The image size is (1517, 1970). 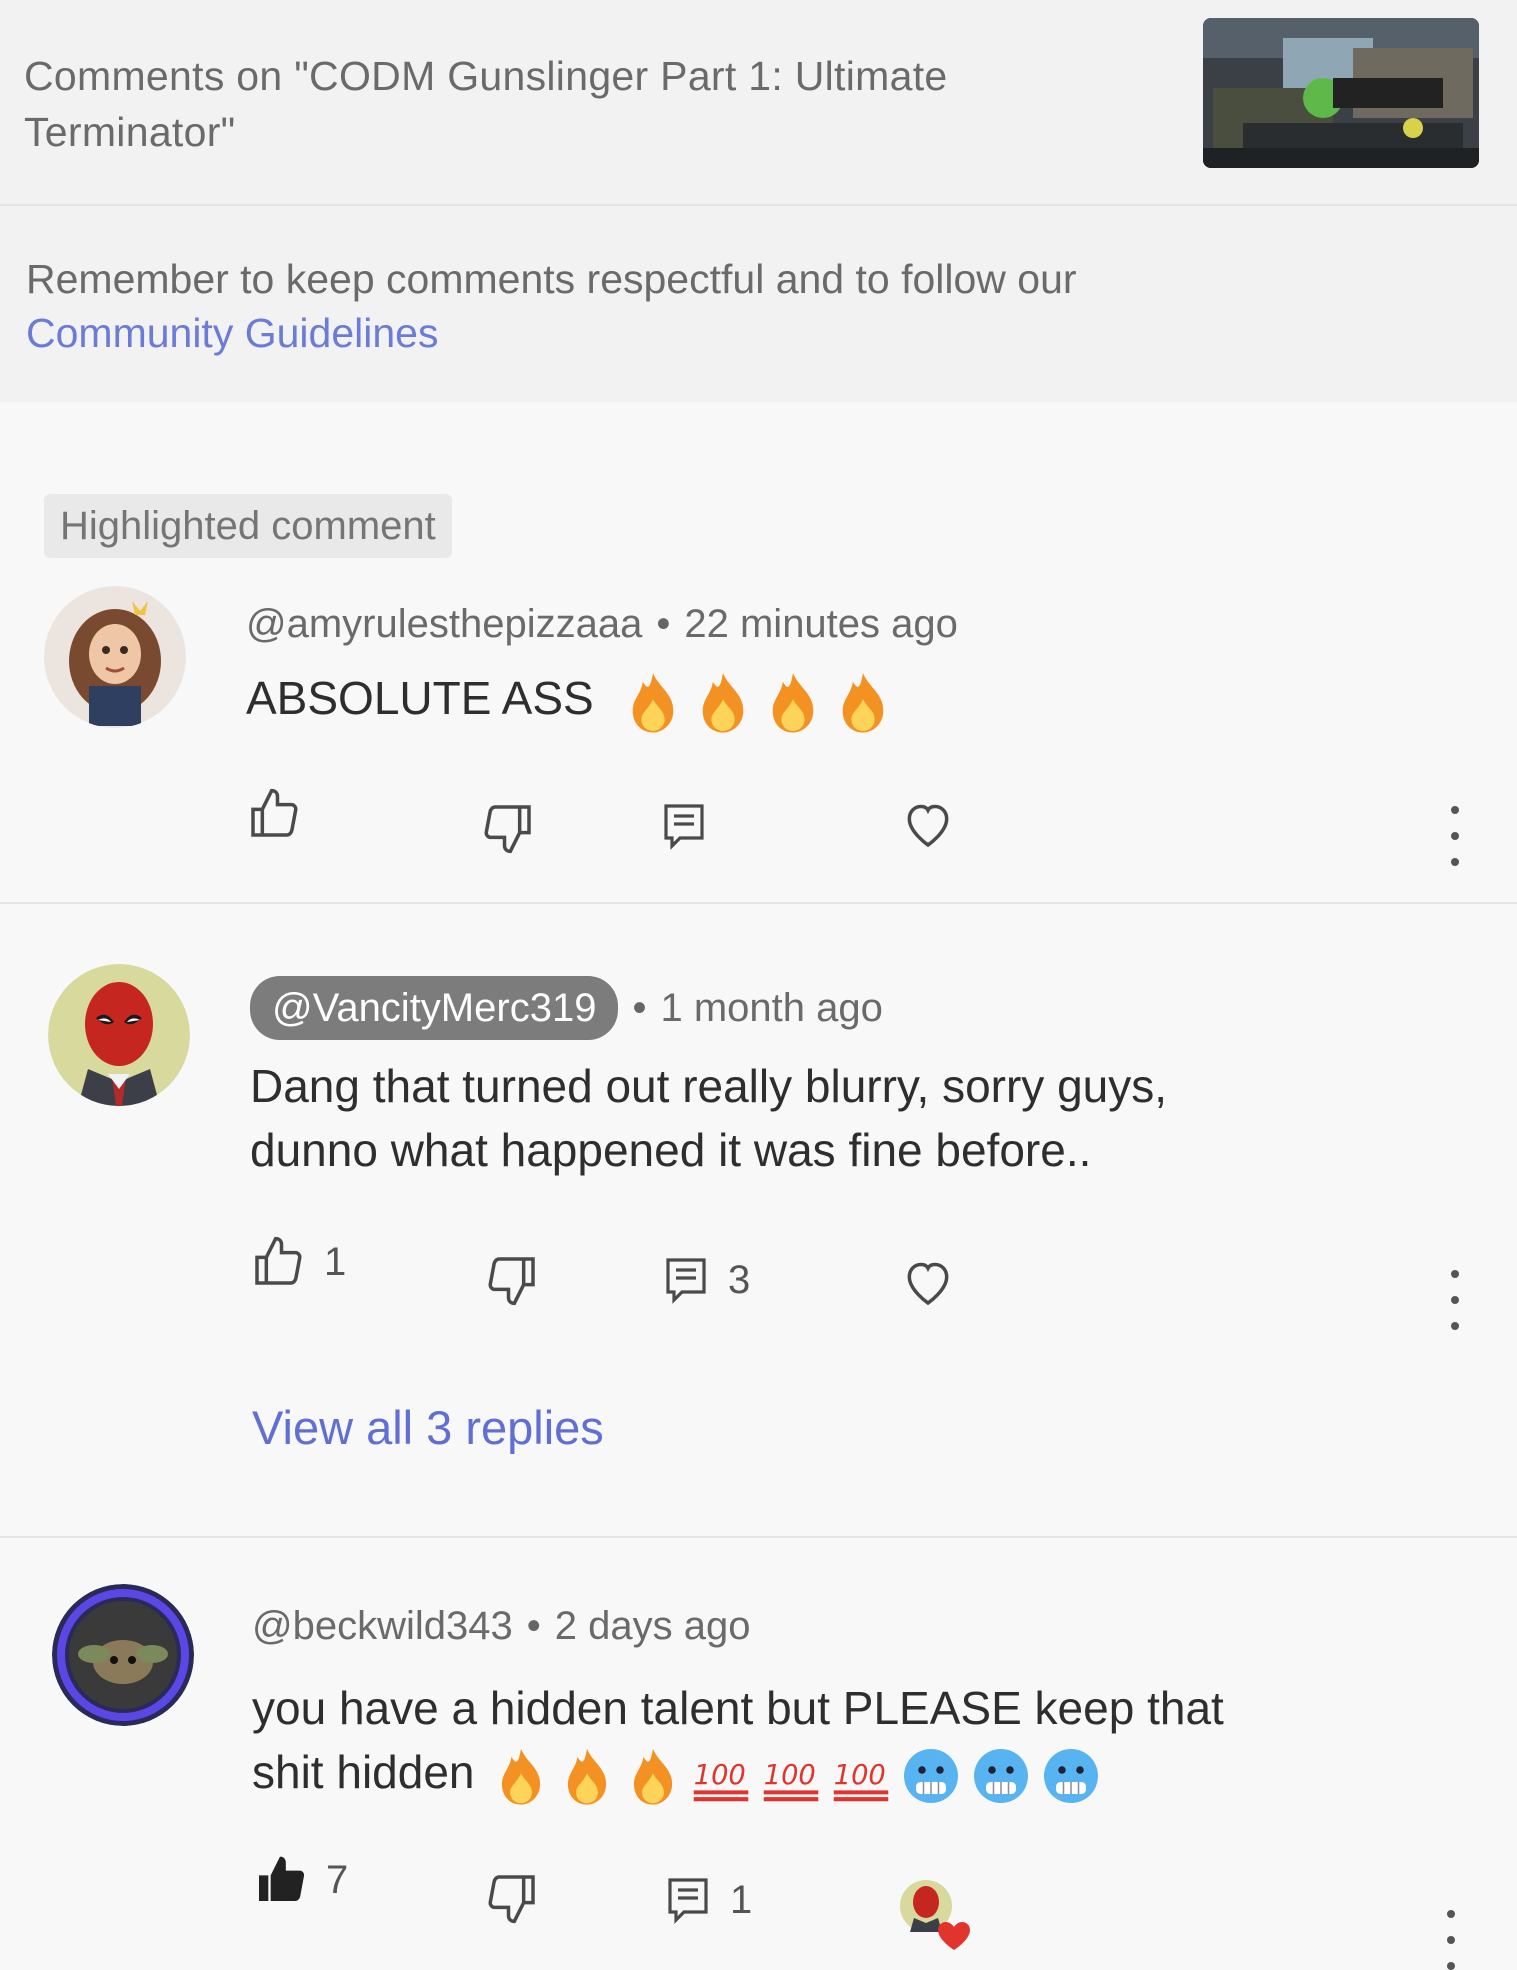 I want to click on view-replies-link: View all 3 replies, so click(x=428, y=1427).